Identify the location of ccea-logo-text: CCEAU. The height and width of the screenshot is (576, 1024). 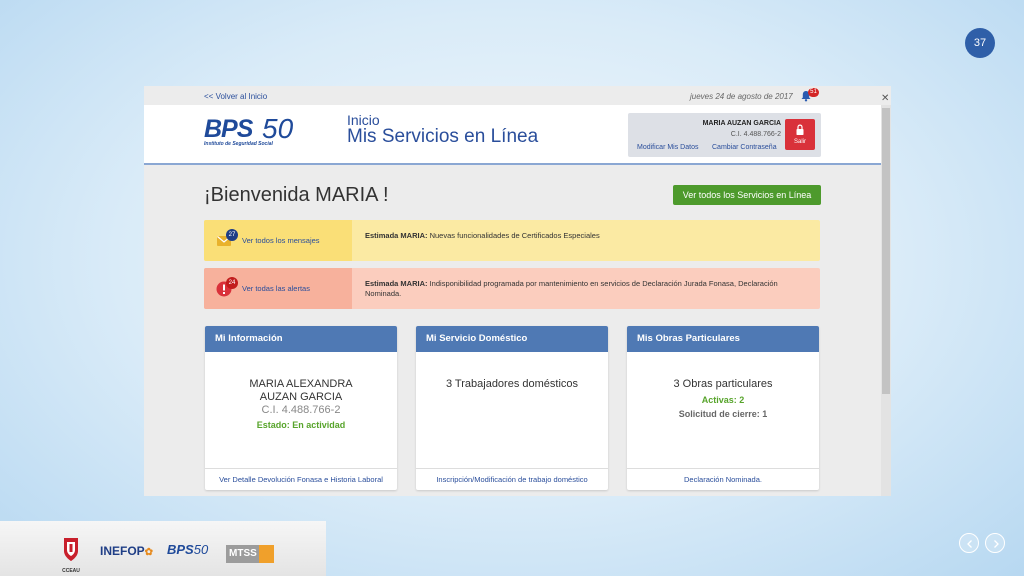
(71, 571).